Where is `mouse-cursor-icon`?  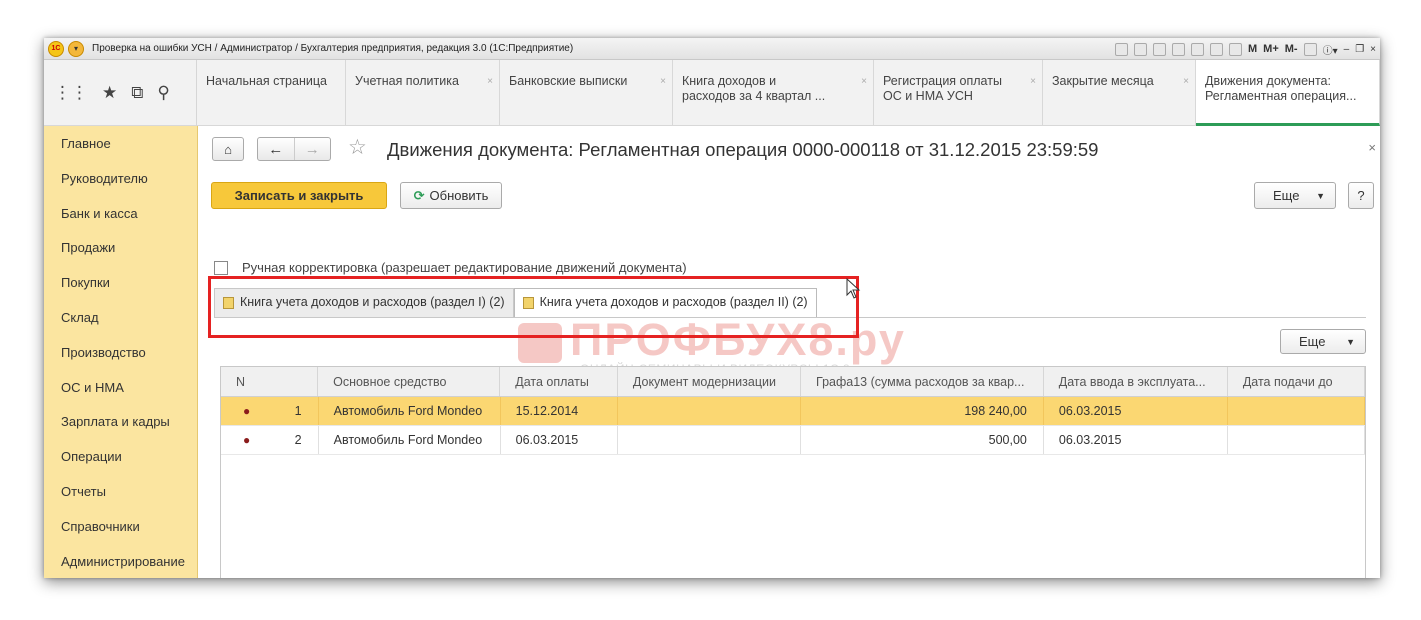
mouse-cursor-icon is located at coordinates (853, 288).